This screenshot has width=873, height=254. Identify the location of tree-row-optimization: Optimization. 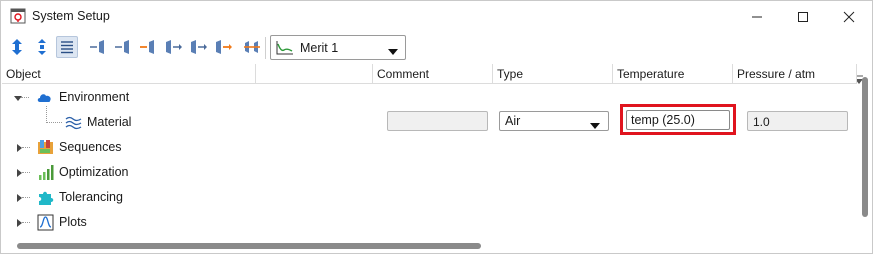
(429, 172).